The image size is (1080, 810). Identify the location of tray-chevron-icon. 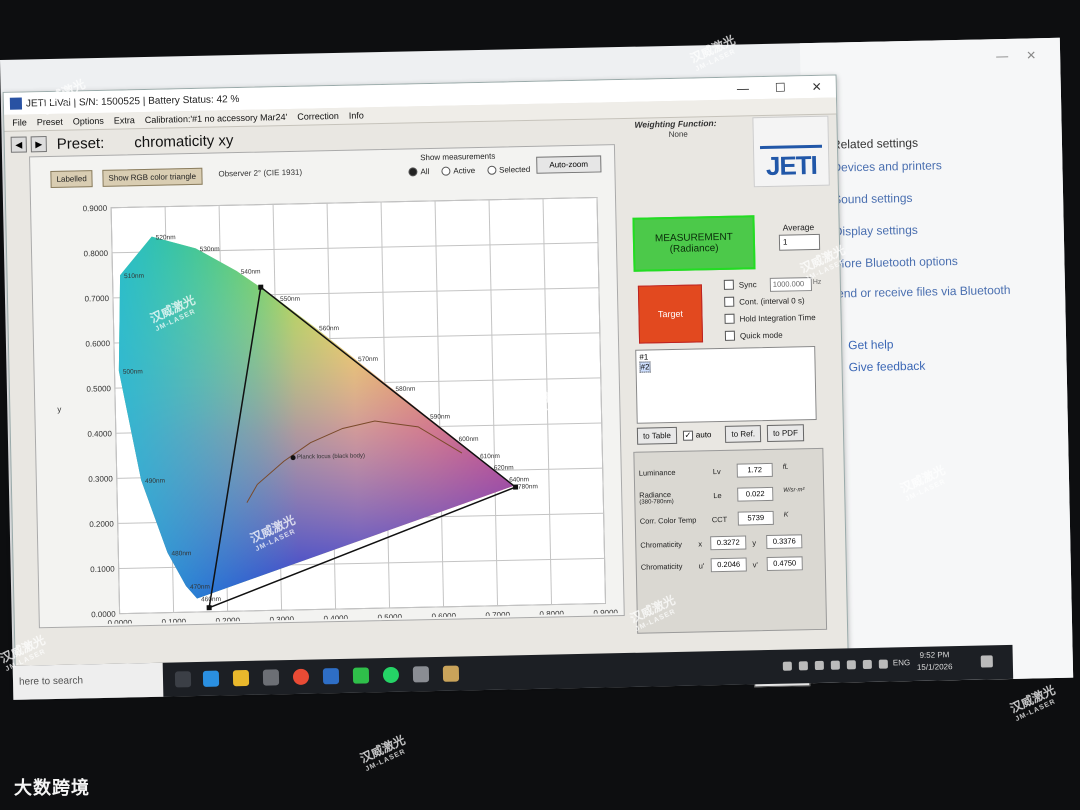
(787, 666).